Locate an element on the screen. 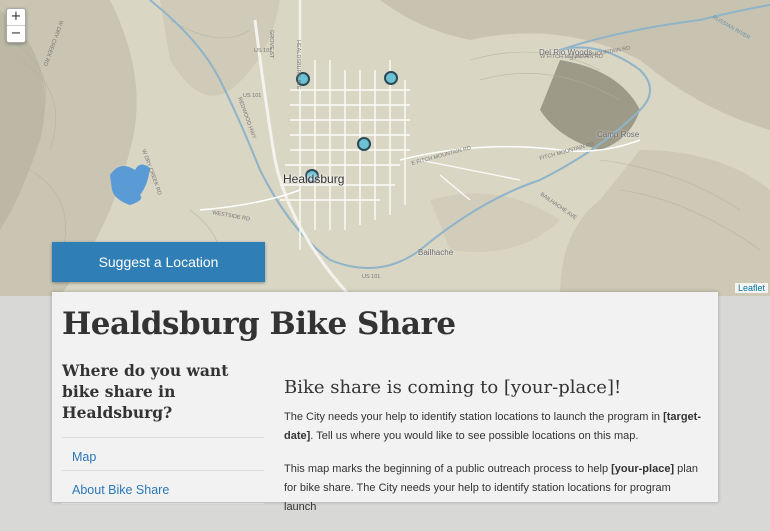  leaflet-attribution-link: Leaflet is located at coordinates (751, 288).